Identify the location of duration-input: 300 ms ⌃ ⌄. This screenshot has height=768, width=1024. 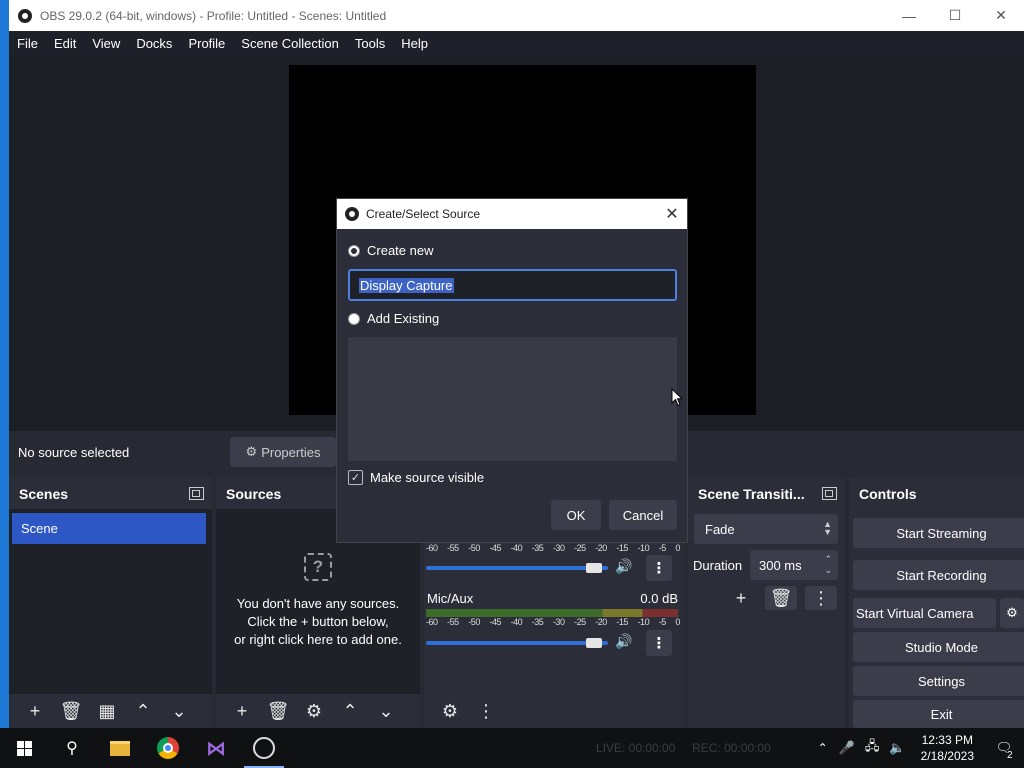
(794, 565).